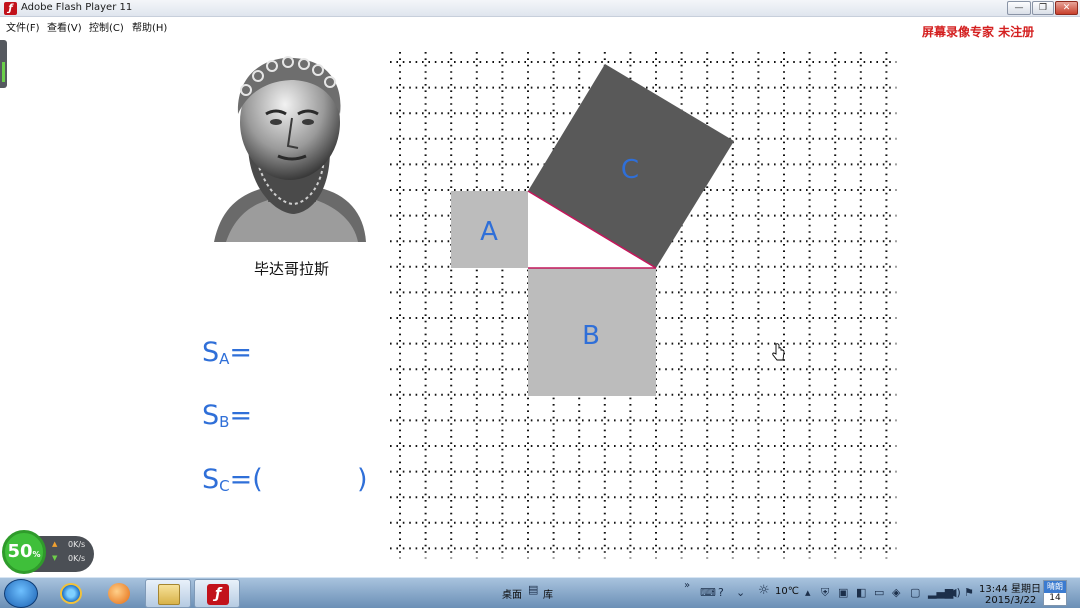  I want to click on formula-sa: SA=, so click(227, 352).